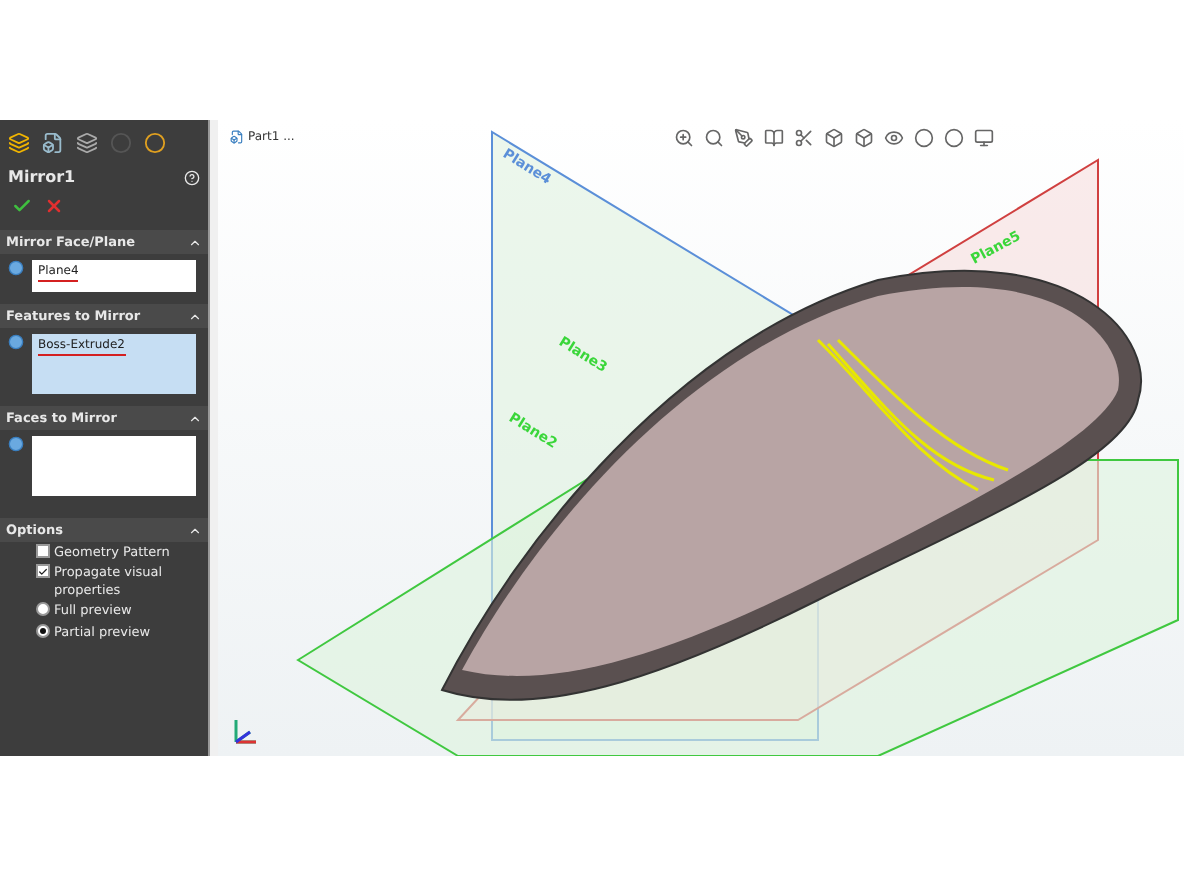 The width and height of the screenshot is (1184, 888). I want to click on help-icon, so click(192, 177).